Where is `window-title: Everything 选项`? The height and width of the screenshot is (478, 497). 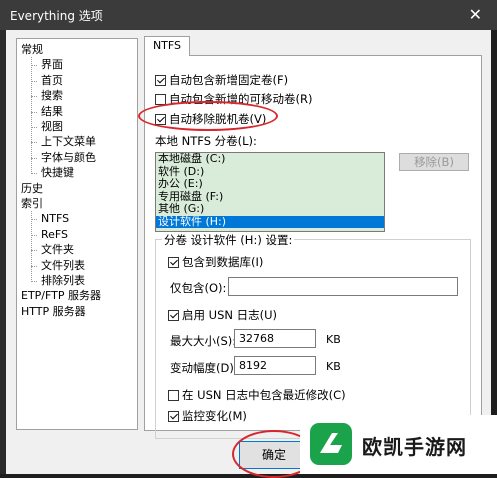 window-title: Everything 选项 is located at coordinates (56, 16).